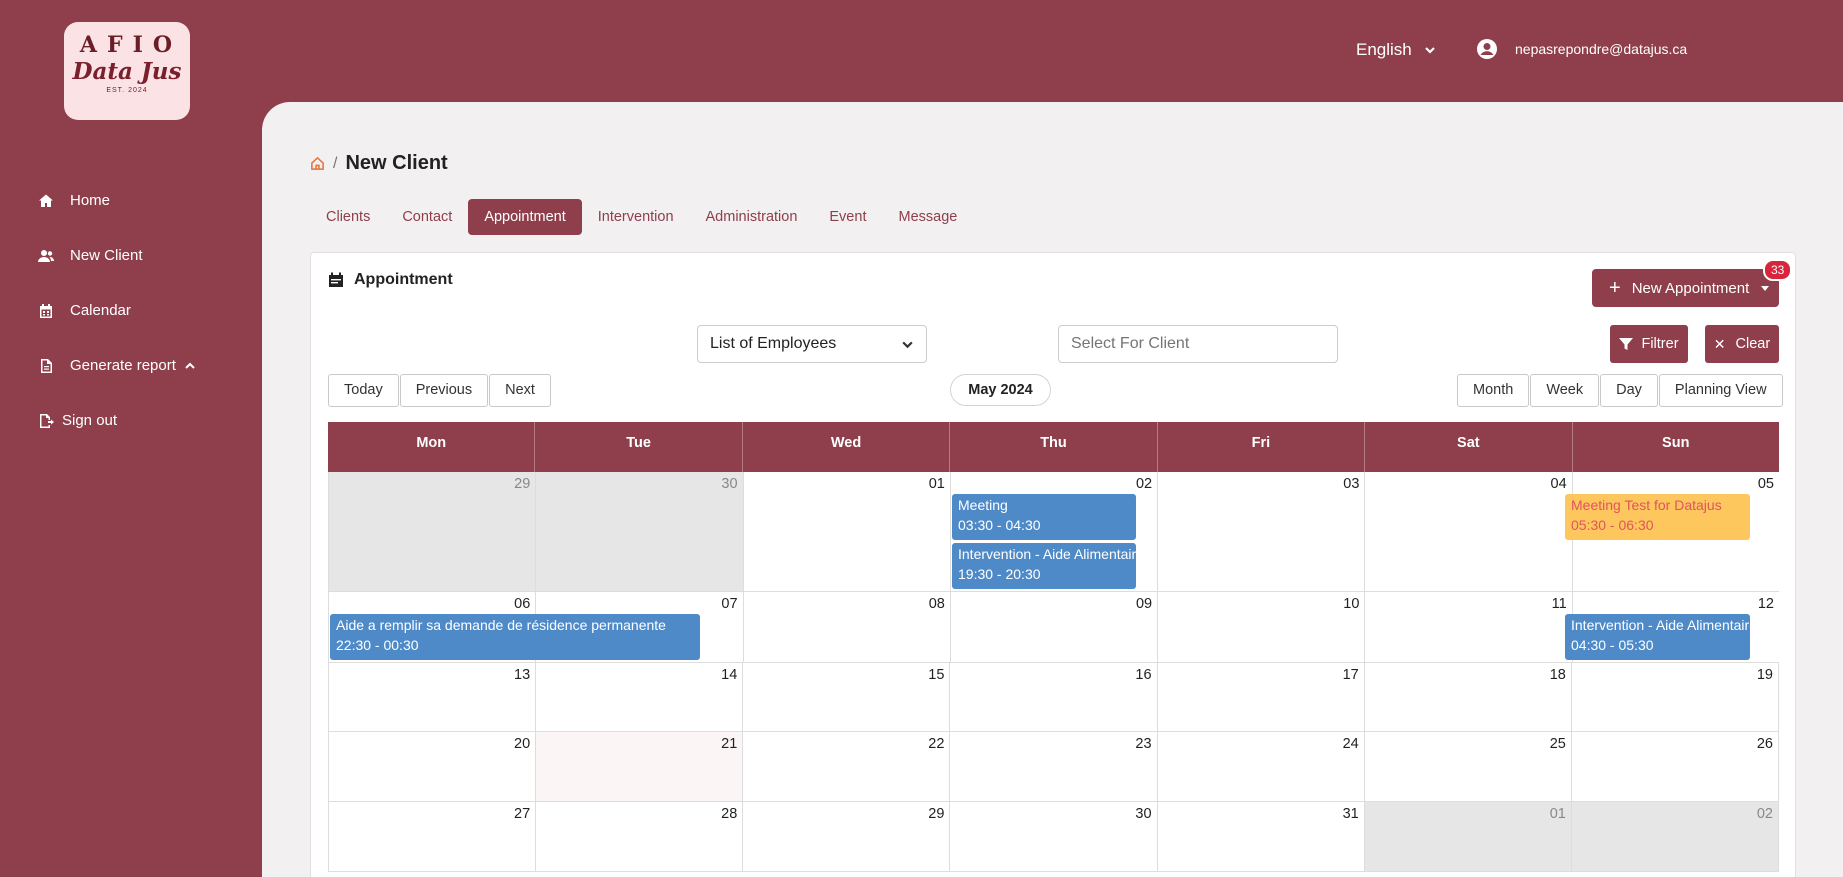  What do you see at coordinates (1260, 766) in the screenshot?
I see `day-cell: 24` at bounding box center [1260, 766].